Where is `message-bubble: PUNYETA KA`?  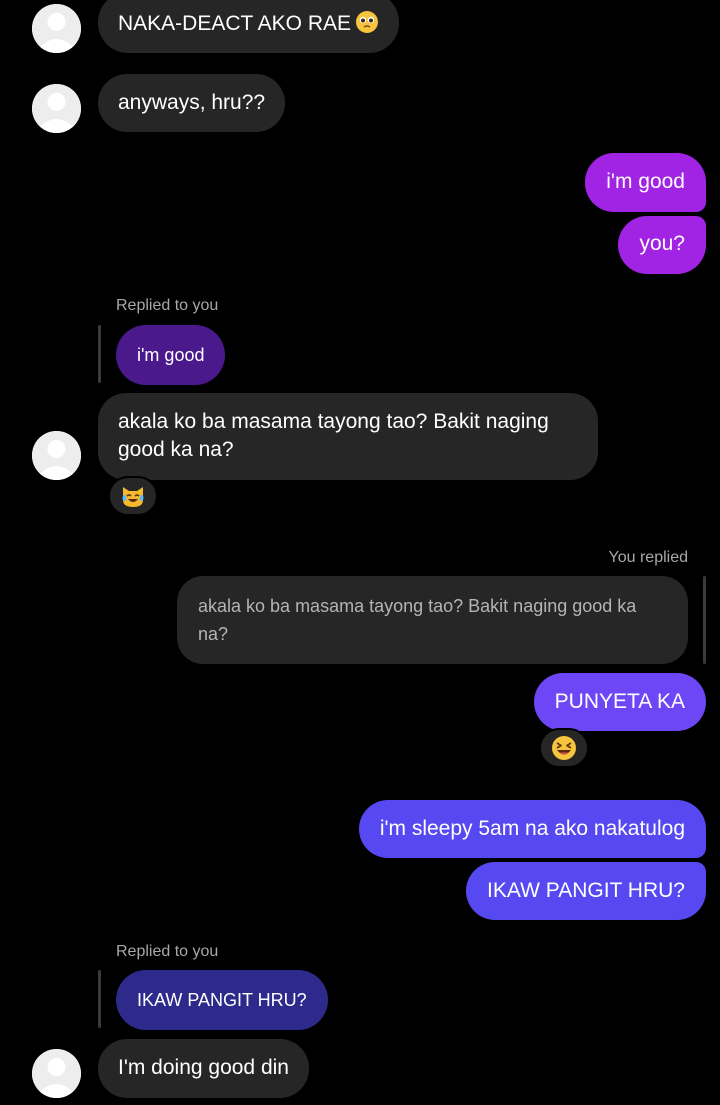 message-bubble: PUNYETA KA is located at coordinates (619, 702).